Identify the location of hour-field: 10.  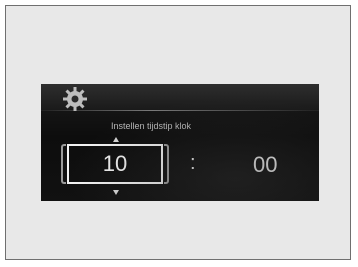
(115, 164).